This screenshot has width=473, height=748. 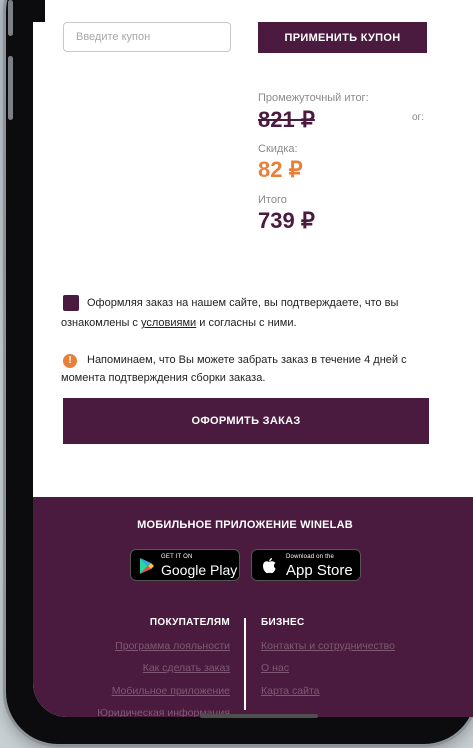 What do you see at coordinates (245, 664) in the screenshot?
I see `footer-column-divider` at bounding box center [245, 664].